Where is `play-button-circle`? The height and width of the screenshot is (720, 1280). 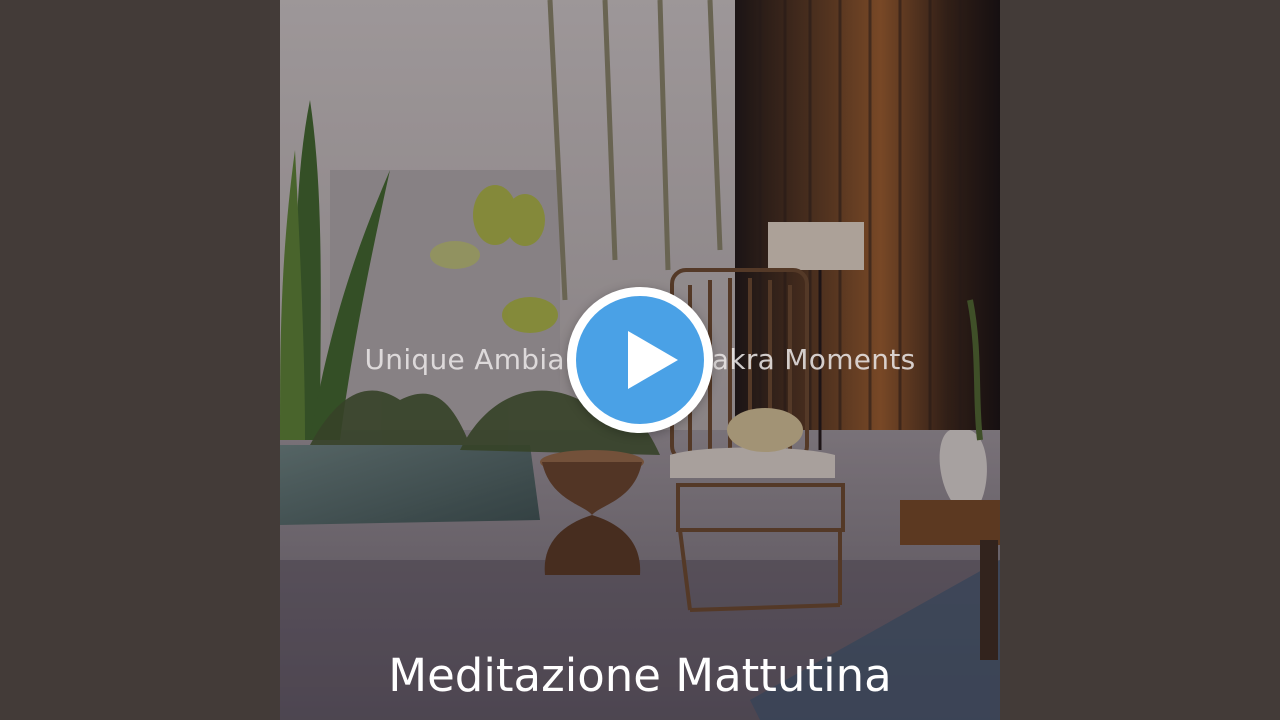
play-button-circle is located at coordinates (640, 360).